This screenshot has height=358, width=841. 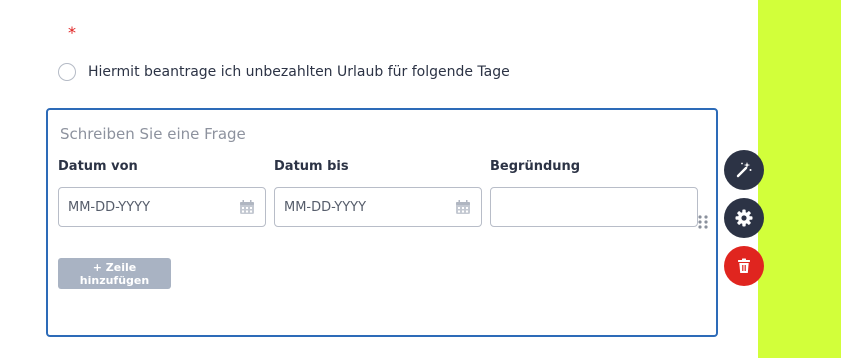 I want to click on column-label-begruendung: Begründung, so click(x=535, y=166).